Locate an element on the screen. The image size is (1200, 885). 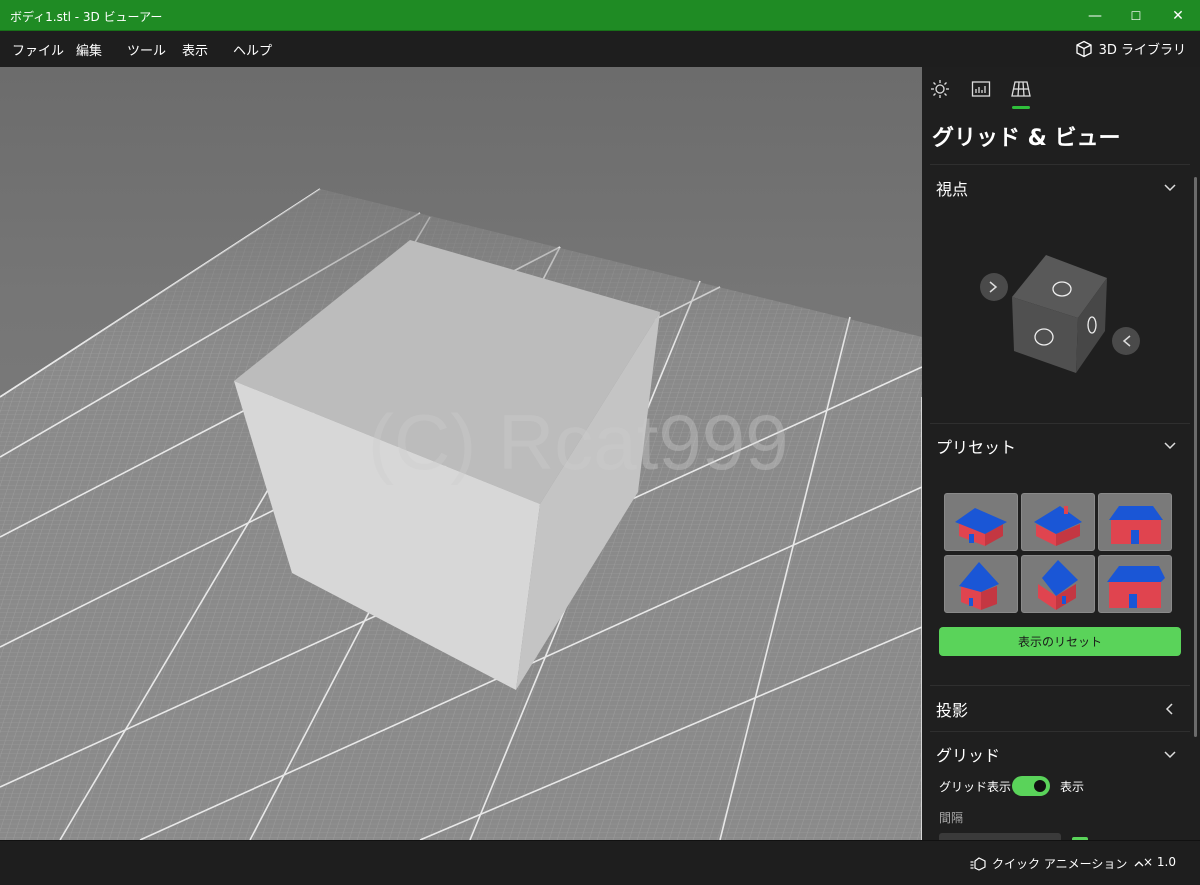
maximize-icon: ☐ is located at coordinates (1136, 15).